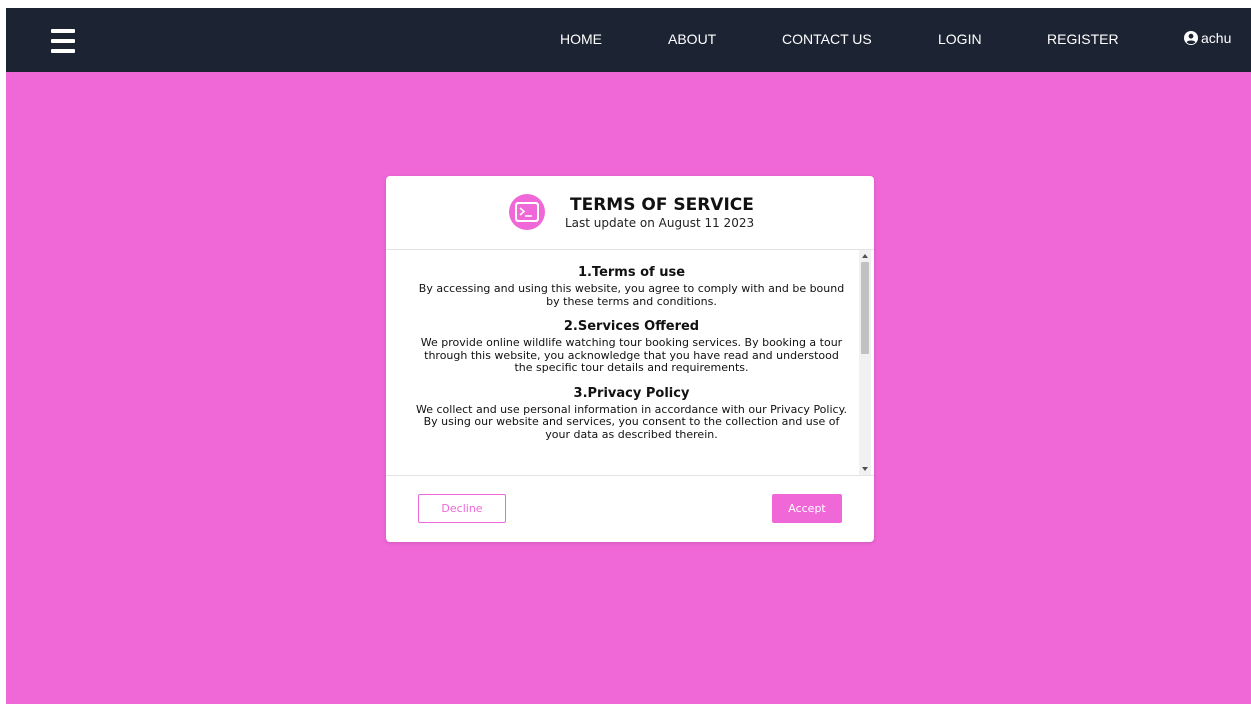 The width and height of the screenshot is (1251, 704). What do you see at coordinates (807, 508) in the screenshot?
I see `accept-button: Accept` at bounding box center [807, 508].